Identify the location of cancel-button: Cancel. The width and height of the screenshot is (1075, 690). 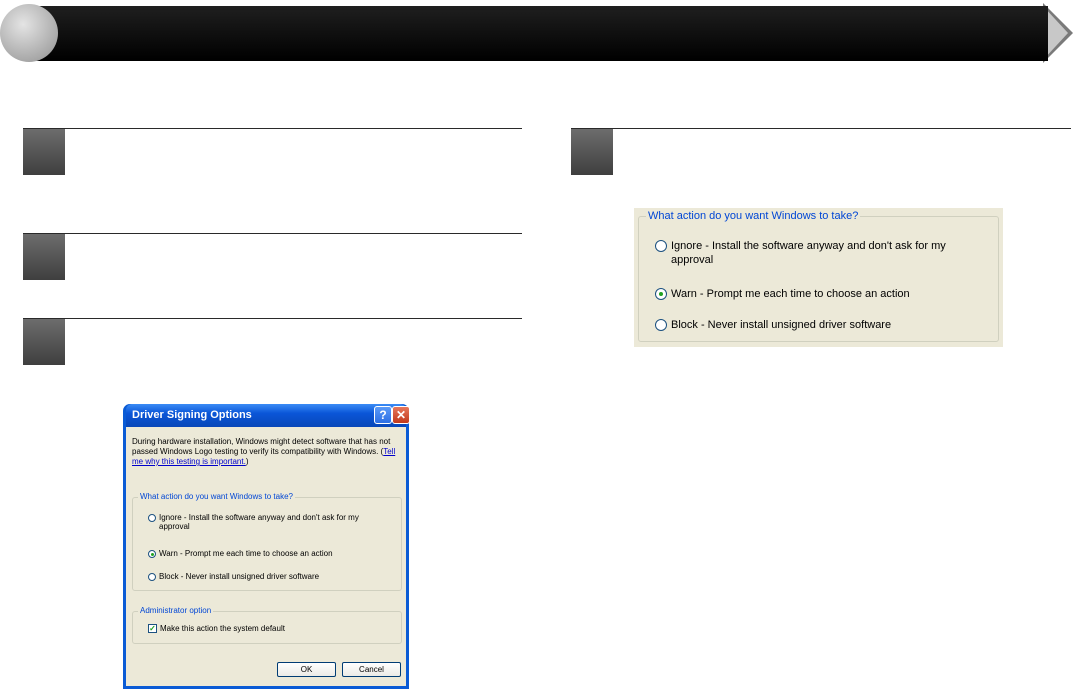
(371, 669).